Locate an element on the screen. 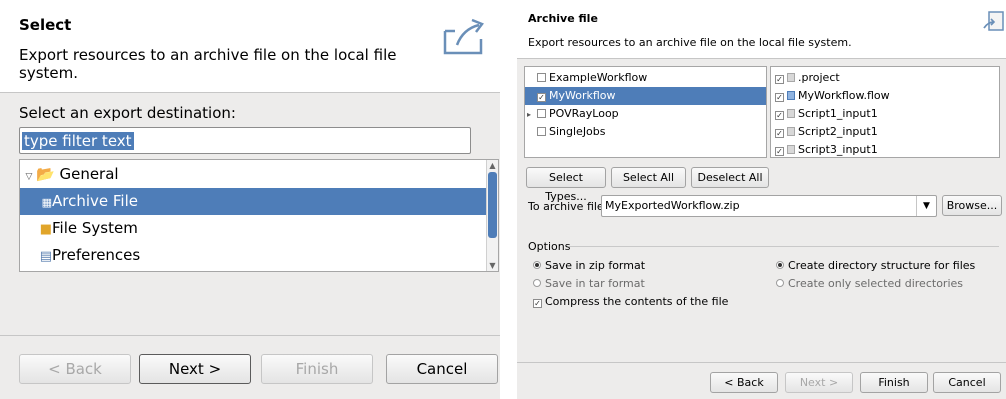 Image resolution: width=1006 pixels, height=399 pixels. selected-dirs-radio: Create only selected directories is located at coordinates (869, 283).